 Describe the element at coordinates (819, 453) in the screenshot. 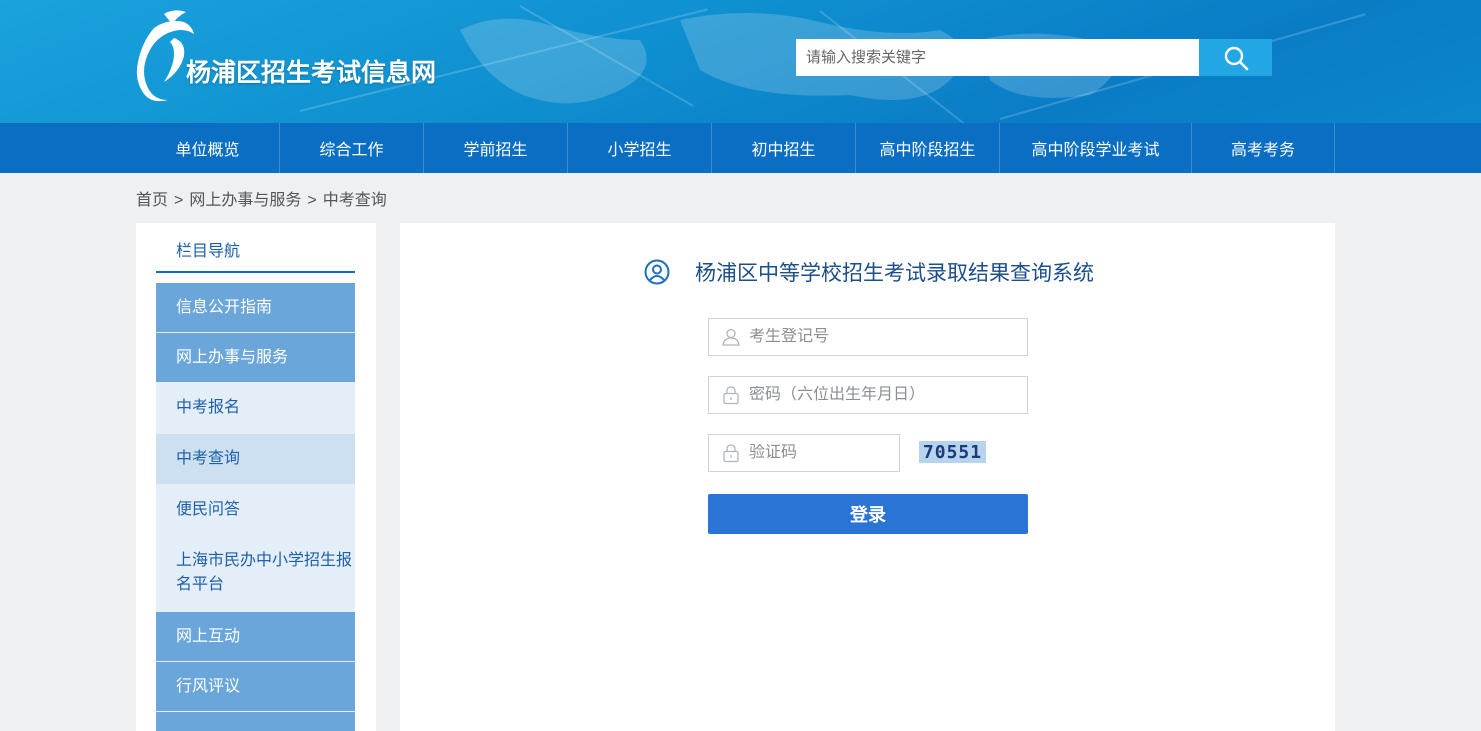

I see `captcha-input` at that location.